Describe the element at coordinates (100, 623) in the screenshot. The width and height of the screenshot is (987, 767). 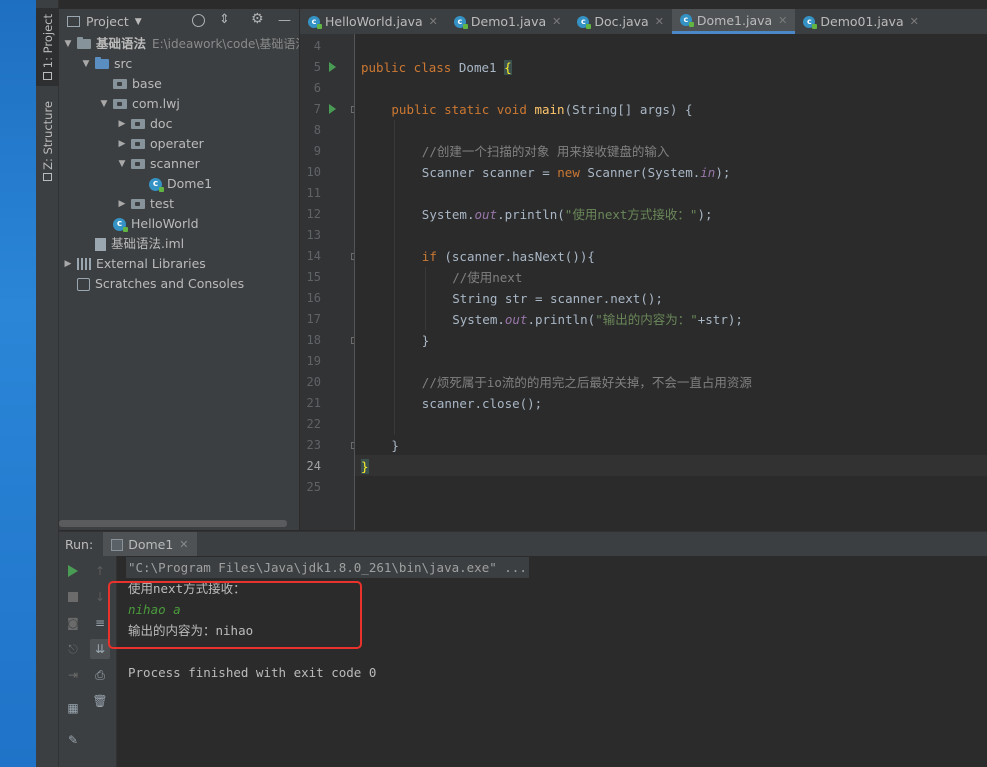
I see `soft-wrap-icon: ≡` at that location.